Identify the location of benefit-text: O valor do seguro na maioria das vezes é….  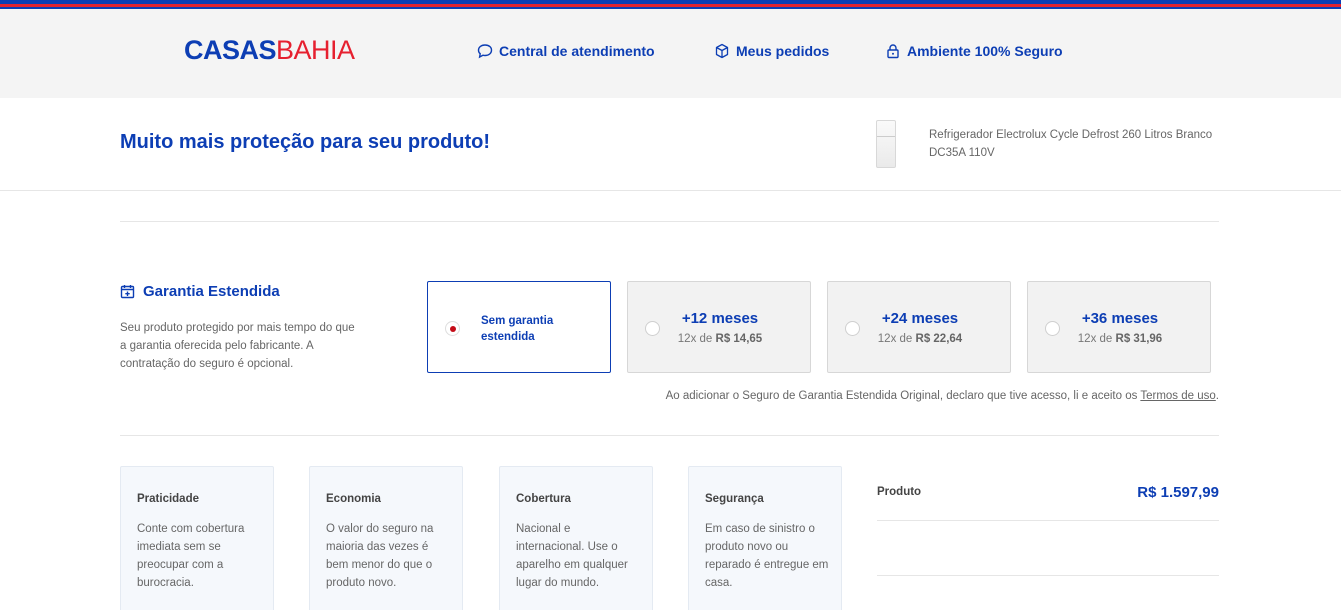
(380, 556).